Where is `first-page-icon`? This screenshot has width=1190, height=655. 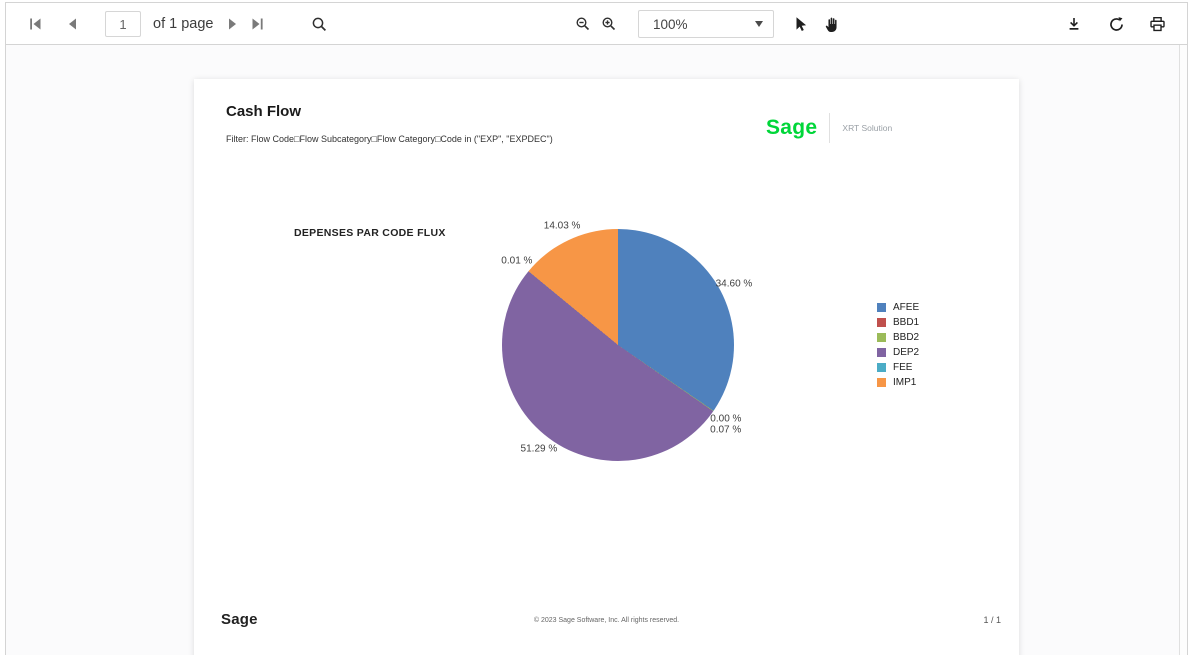
first-page-icon is located at coordinates (34, 24).